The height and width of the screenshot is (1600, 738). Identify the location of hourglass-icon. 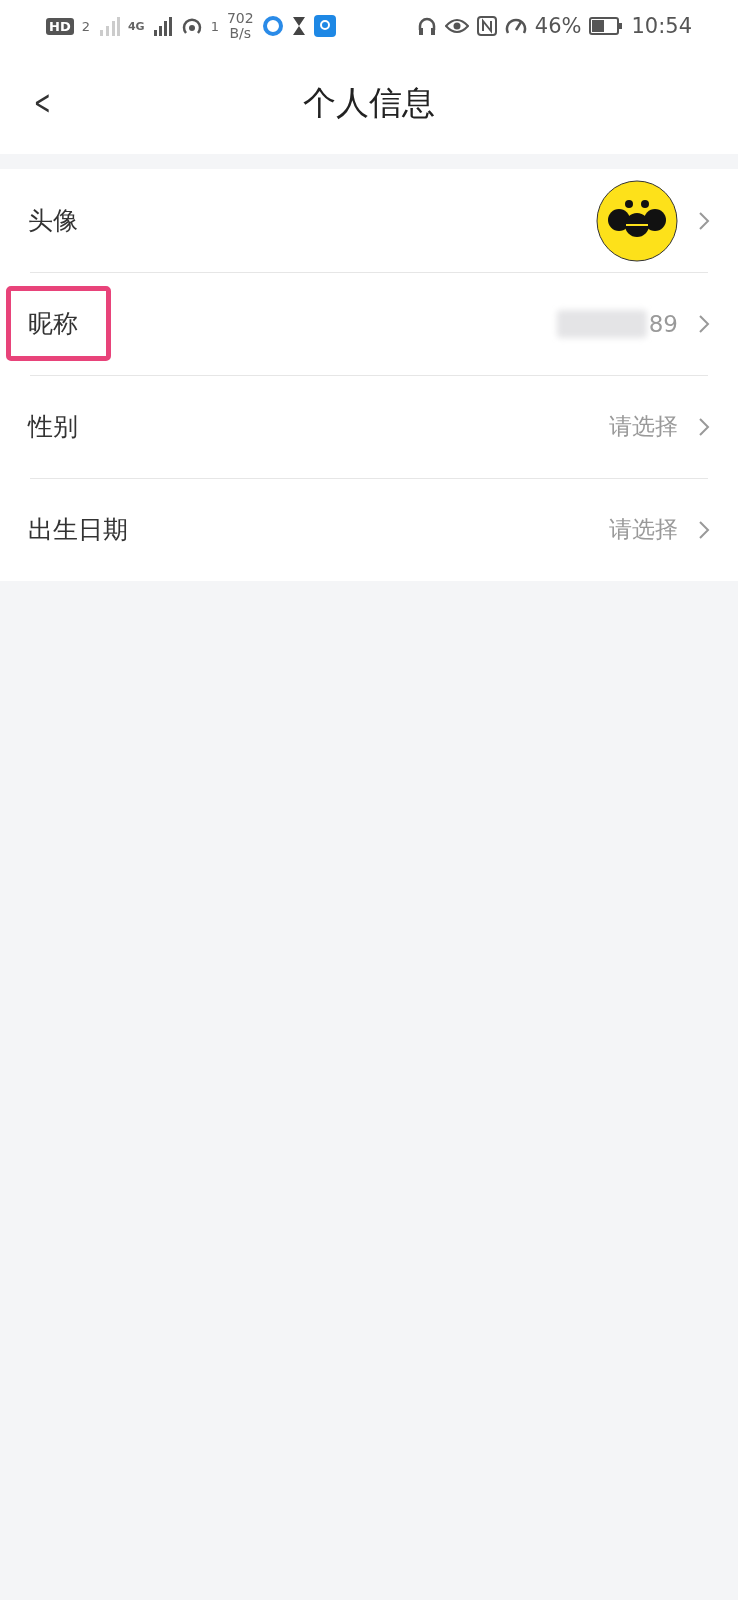
(298, 26).